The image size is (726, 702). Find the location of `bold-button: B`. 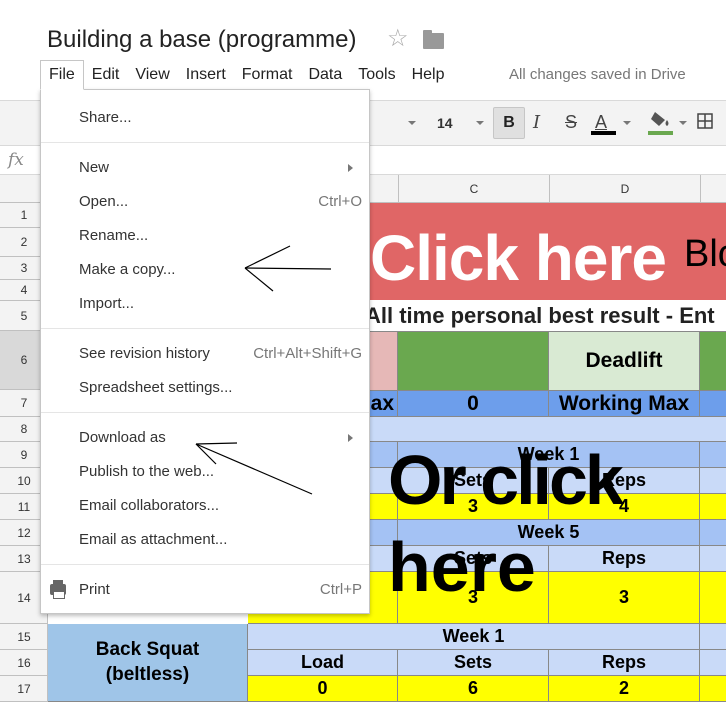

bold-button: B is located at coordinates (509, 123).